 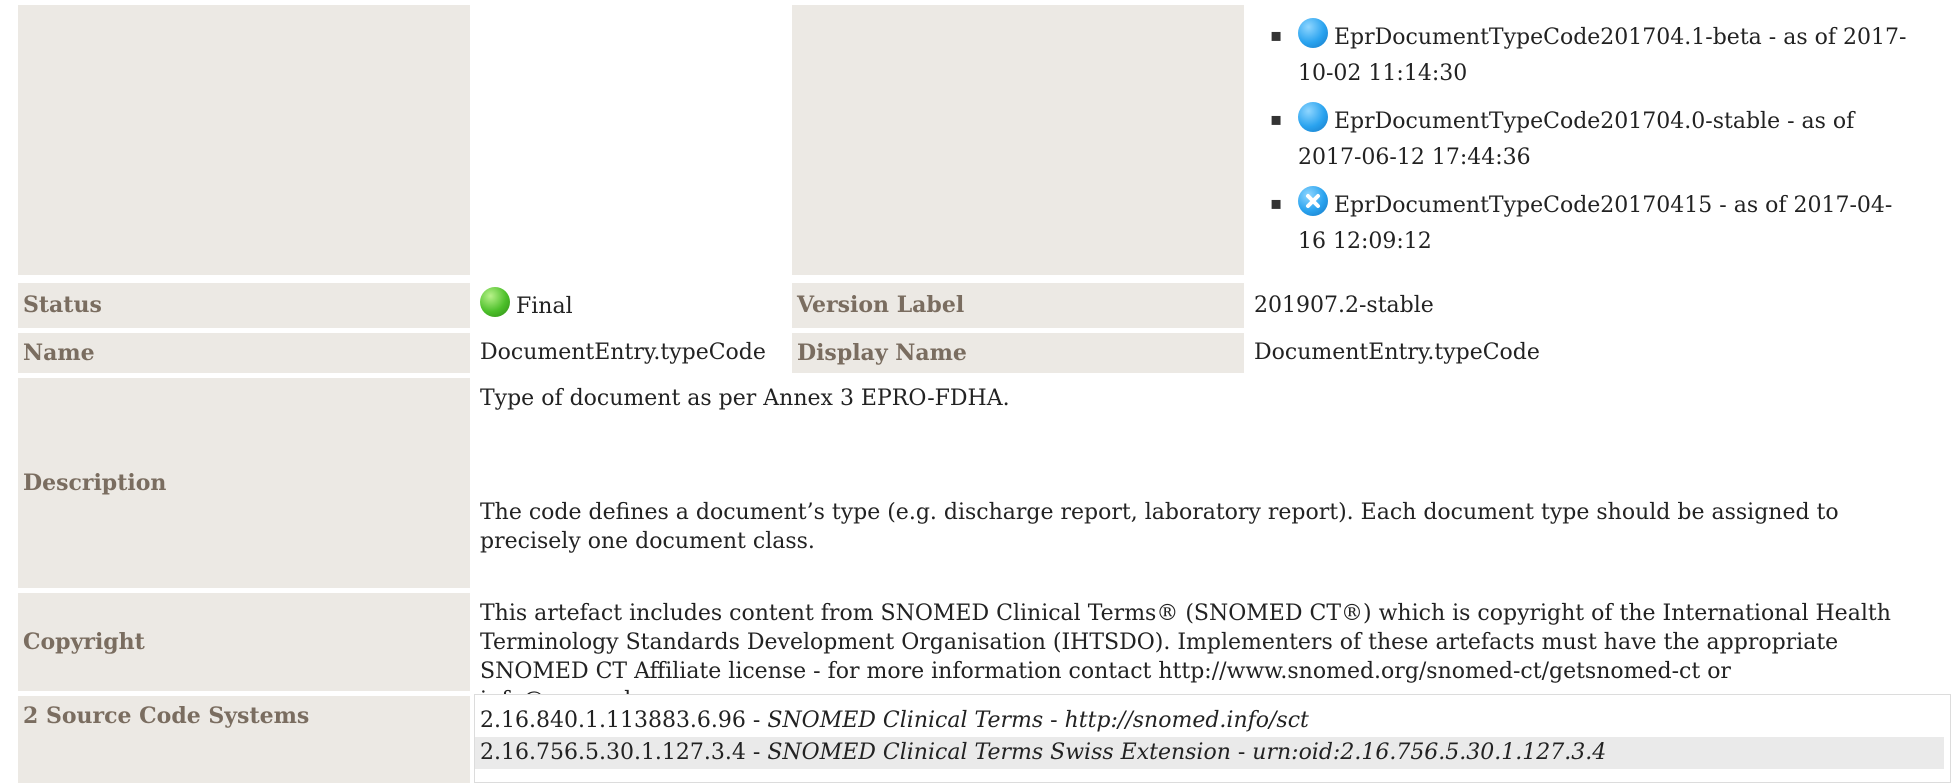 What do you see at coordinates (244, 483) in the screenshot?
I see `description-label: Description` at bounding box center [244, 483].